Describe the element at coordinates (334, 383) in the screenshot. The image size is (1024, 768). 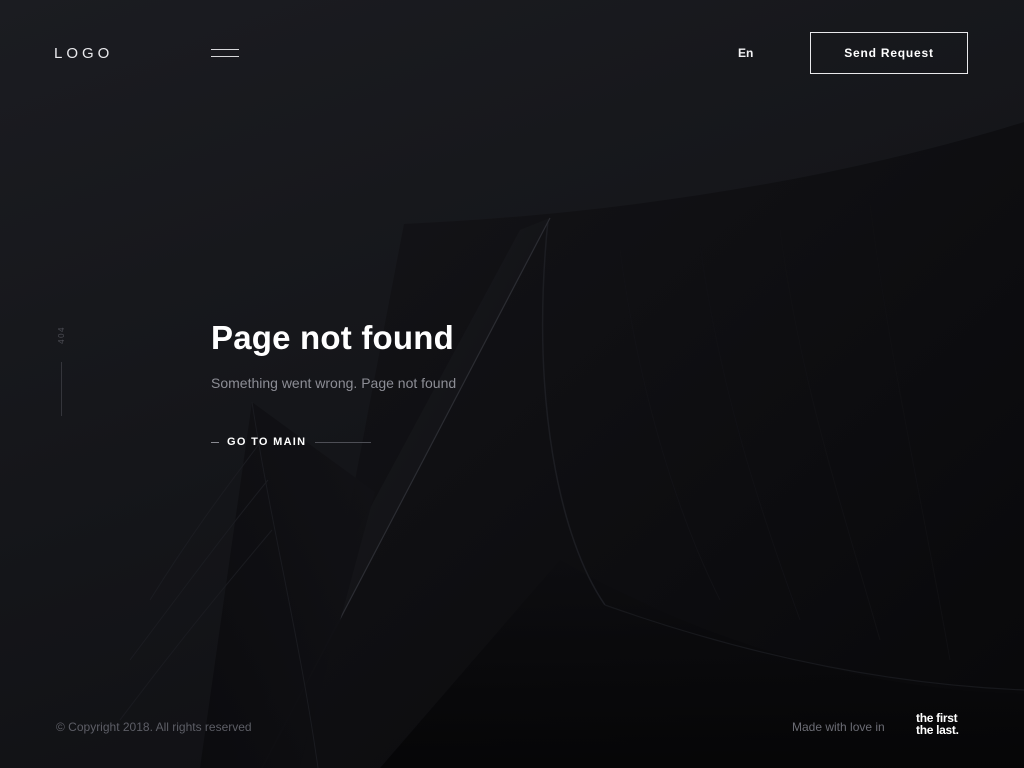
I see `error-message: Something went wrong. Page not found` at that location.